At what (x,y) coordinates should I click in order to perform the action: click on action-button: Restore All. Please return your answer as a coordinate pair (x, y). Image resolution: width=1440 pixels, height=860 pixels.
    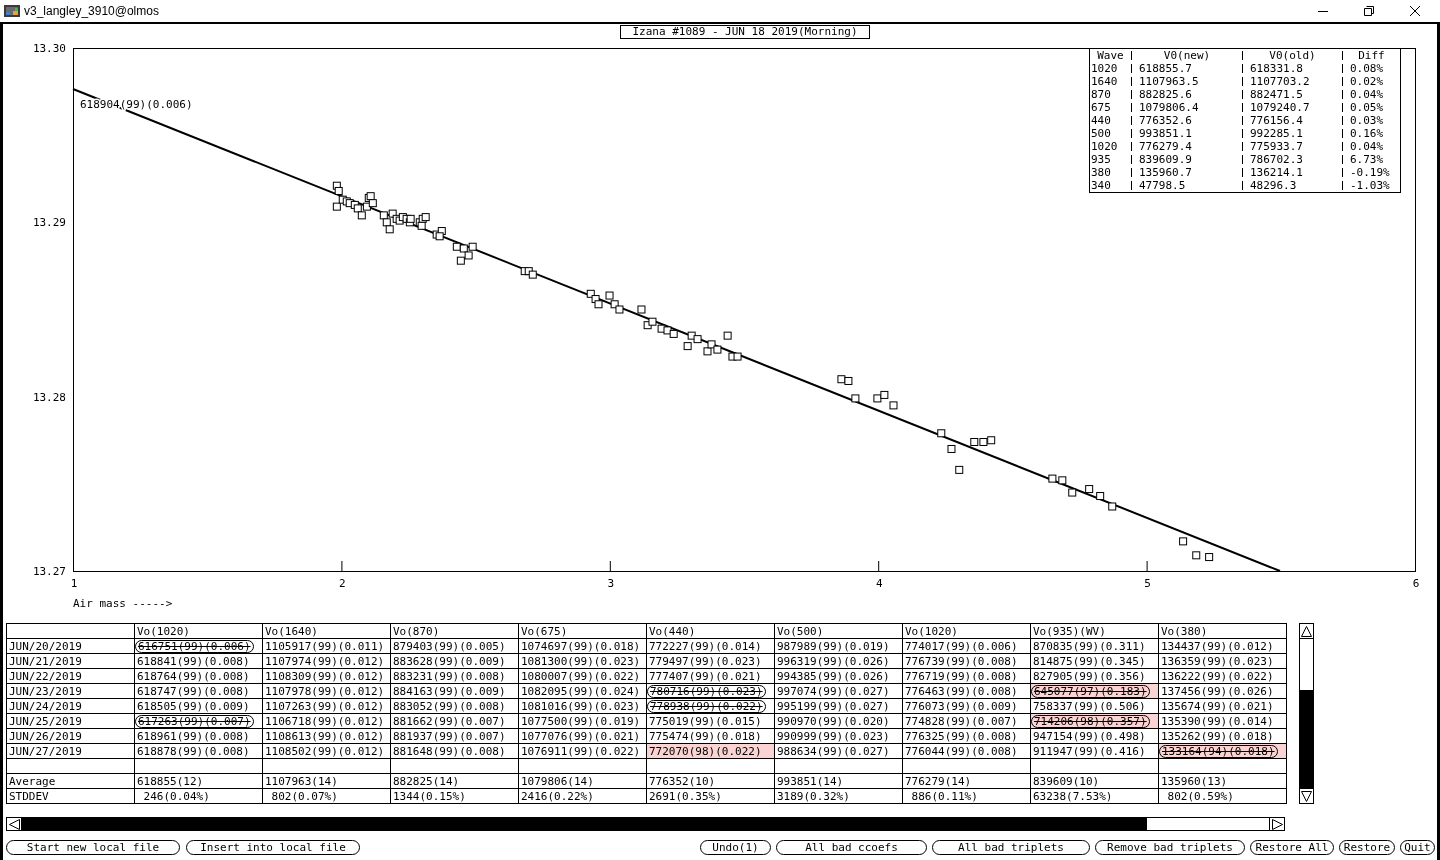
    Looking at the image, I should click on (1292, 847).